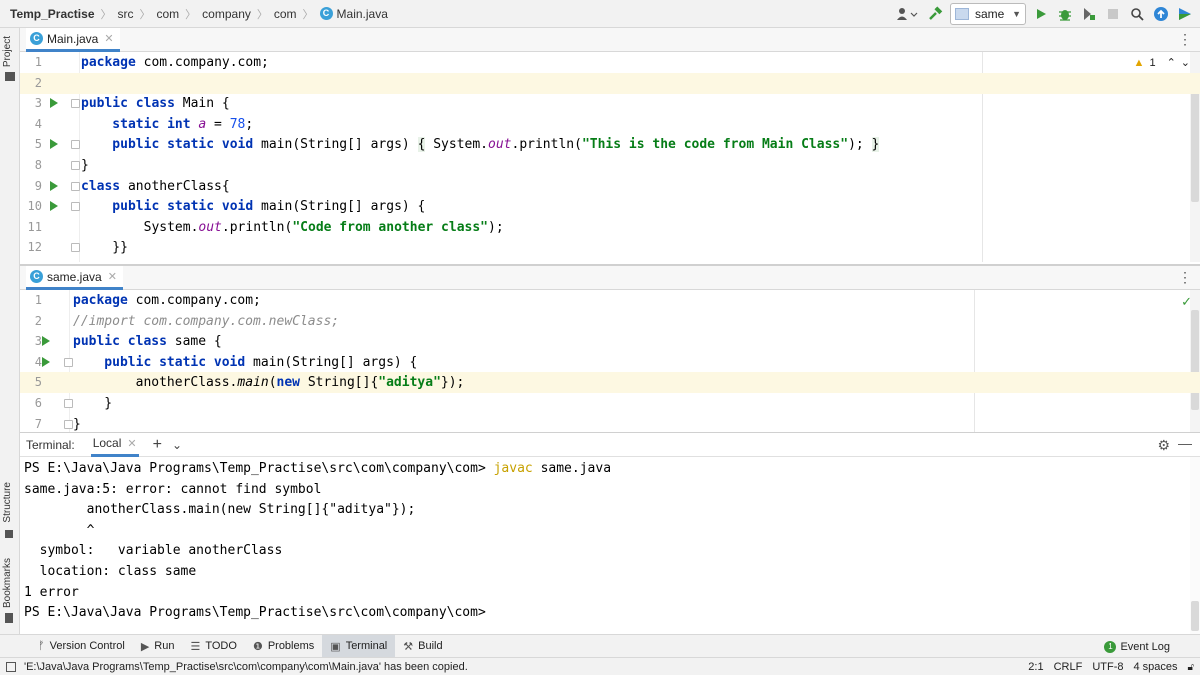 The width and height of the screenshot is (1200, 675). What do you see at coordinates (500, 186) in the screenshot?
I see `code-line: 9 class anotherClass{` at bounding box center [500, 186].